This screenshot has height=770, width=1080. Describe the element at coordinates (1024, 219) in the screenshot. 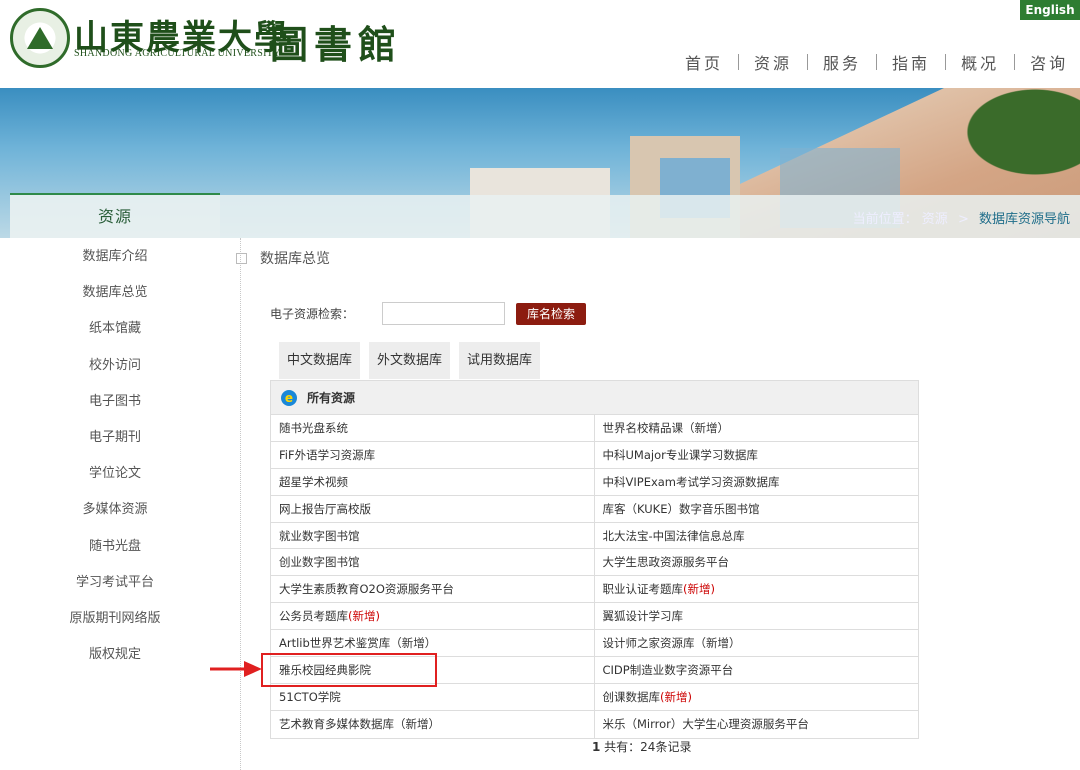

I see `breadcrumb-current: 数据库资源导航` at that location.